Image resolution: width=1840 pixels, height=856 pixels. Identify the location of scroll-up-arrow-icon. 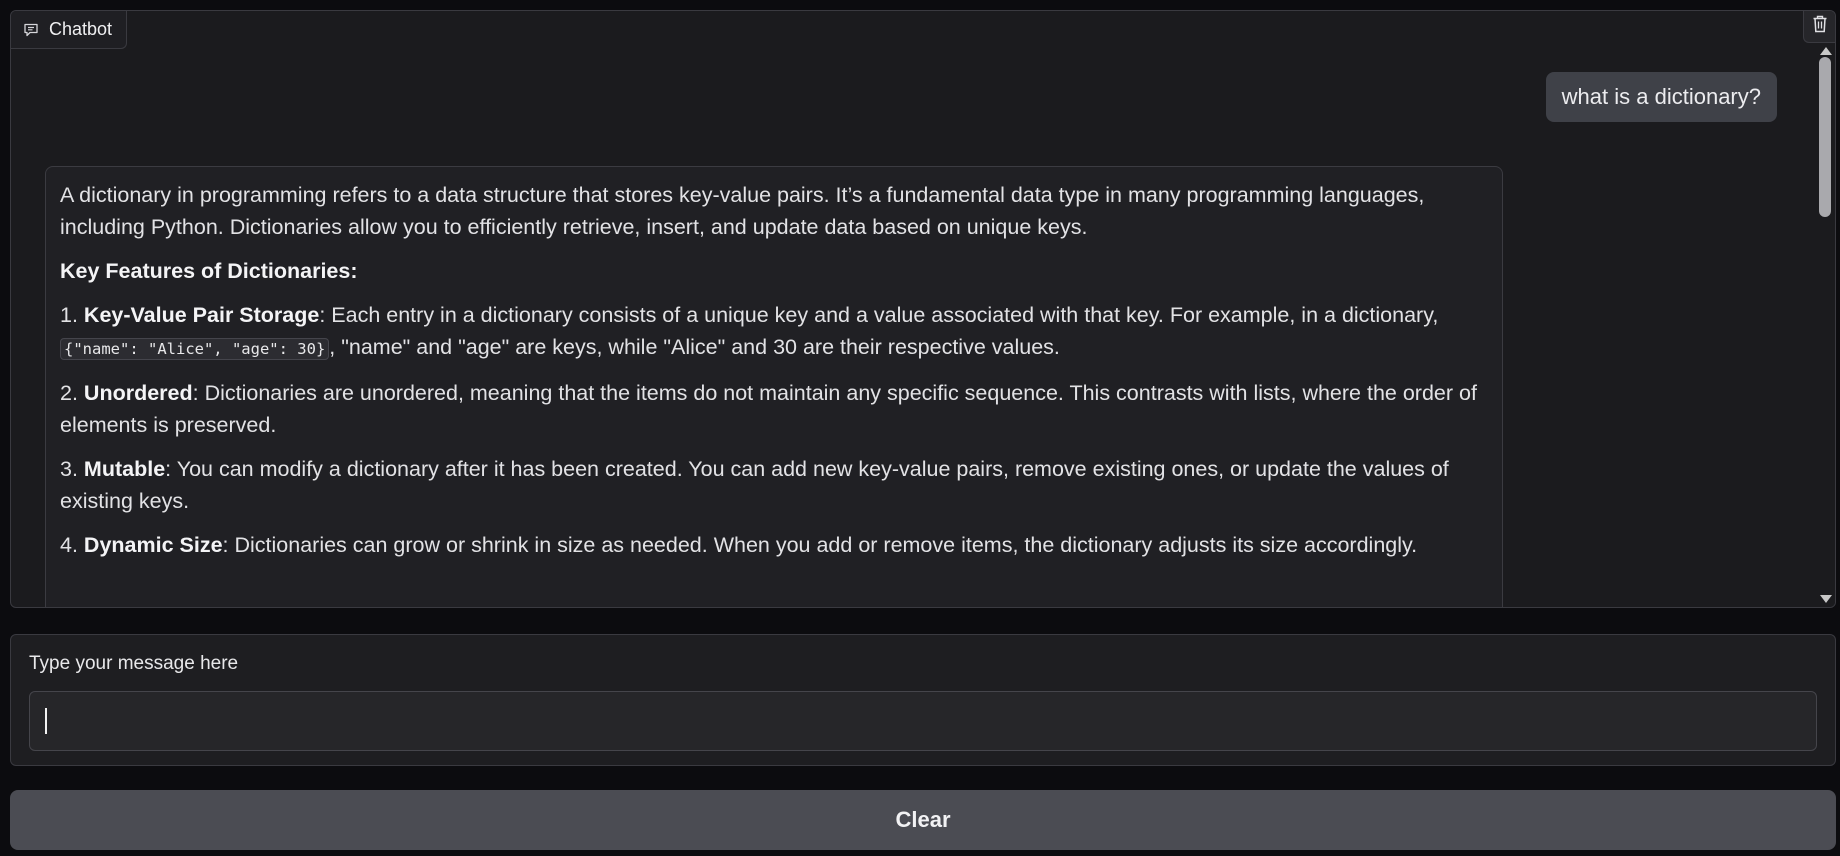
(1826, 51).